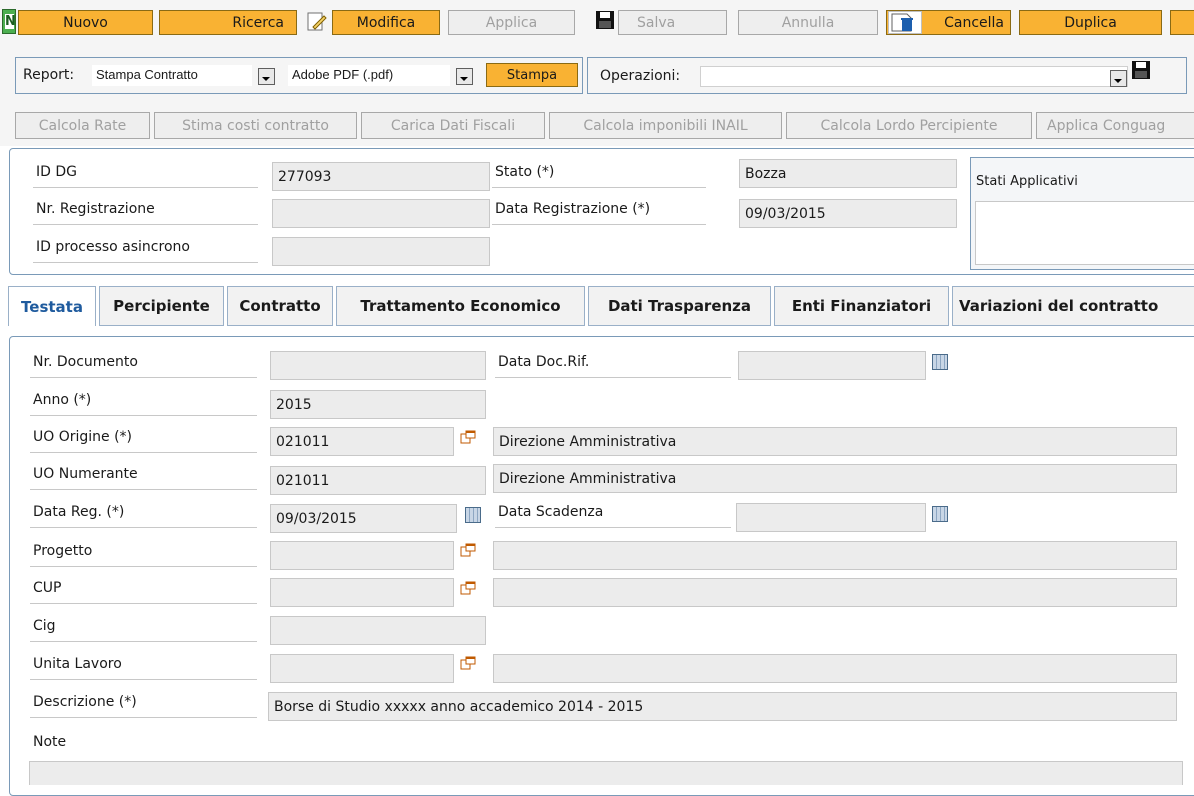 This screenshot has width=1194, height=796. I want to click on anno-label: Anno (*), so click(143, 403).